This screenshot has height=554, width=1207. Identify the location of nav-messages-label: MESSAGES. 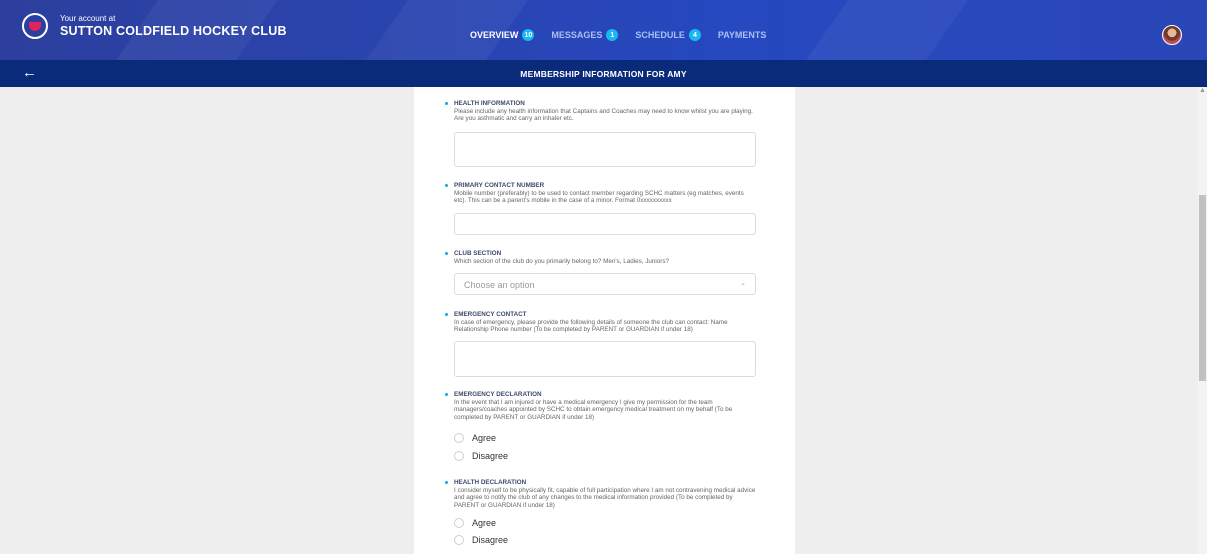
(577, 35).